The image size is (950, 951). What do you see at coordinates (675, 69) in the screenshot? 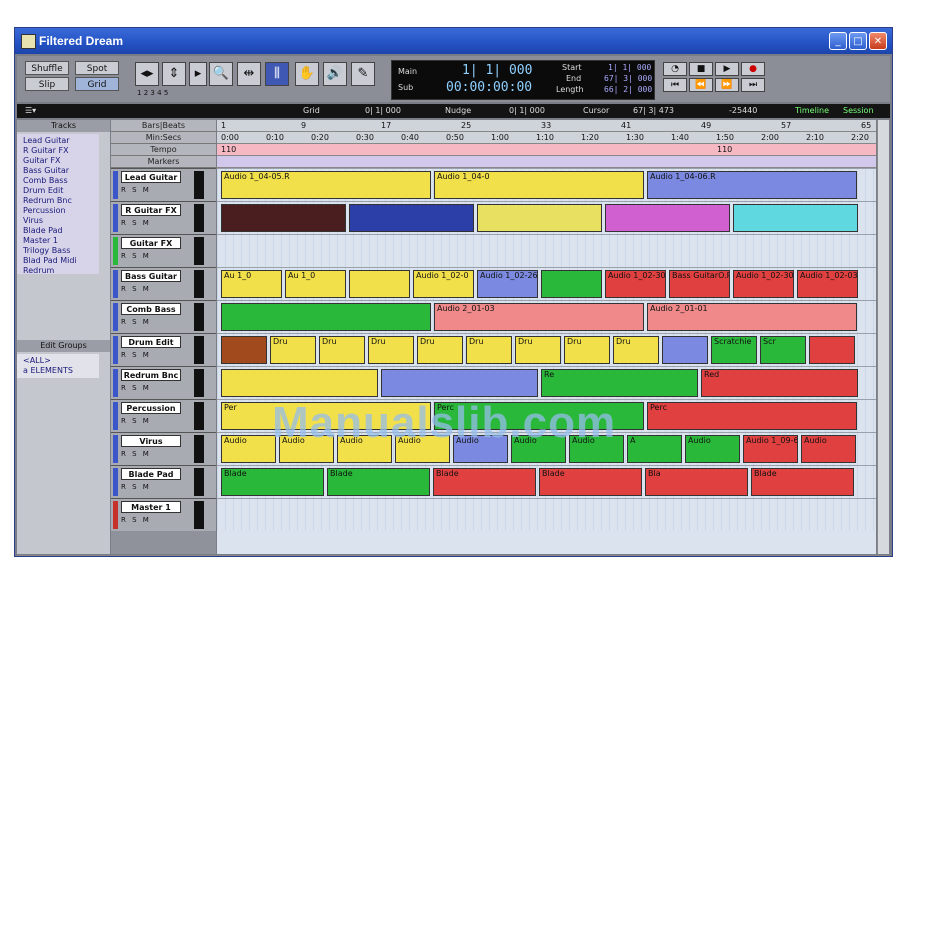
I see `online-icon: ◔` at bounding box center [675, 69].